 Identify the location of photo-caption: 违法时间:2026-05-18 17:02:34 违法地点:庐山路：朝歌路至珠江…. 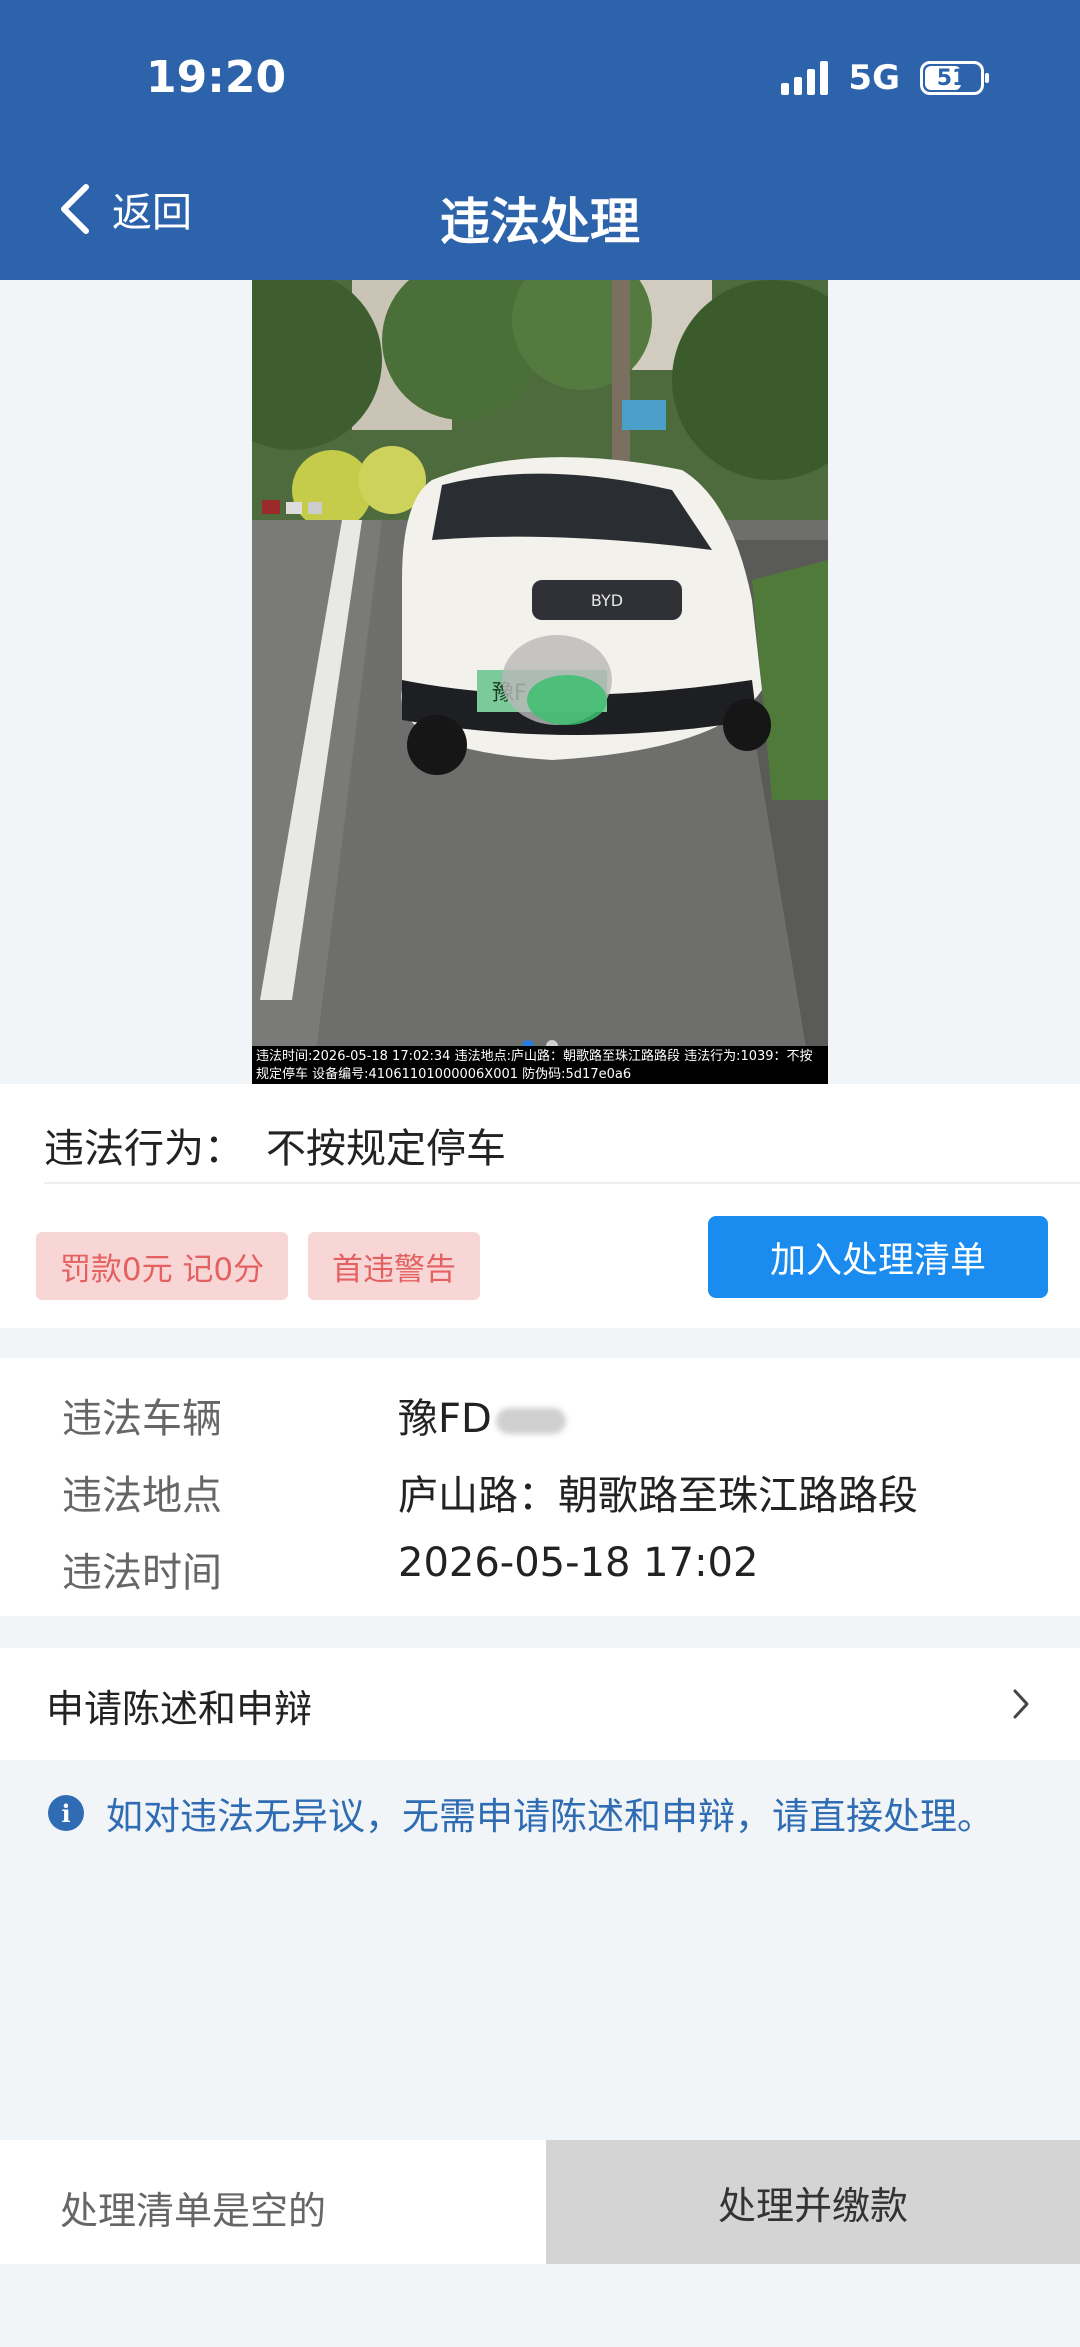
(540, 1065).